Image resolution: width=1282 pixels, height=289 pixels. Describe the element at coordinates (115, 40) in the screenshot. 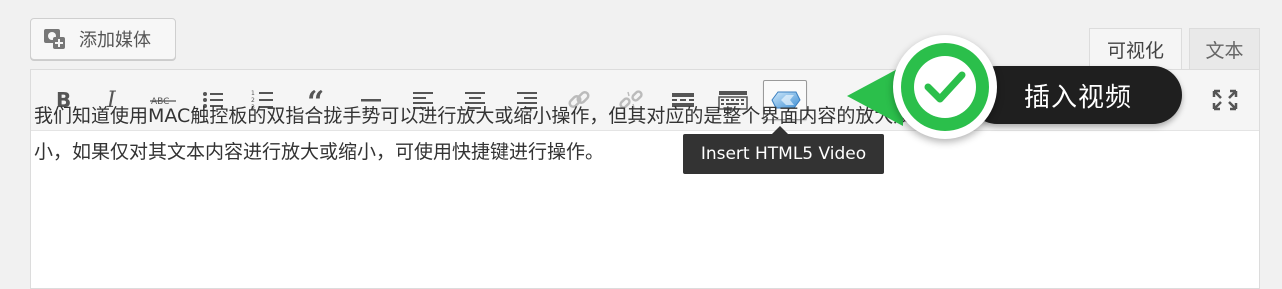

I see `add-media-label: 添加媒体` at that location.